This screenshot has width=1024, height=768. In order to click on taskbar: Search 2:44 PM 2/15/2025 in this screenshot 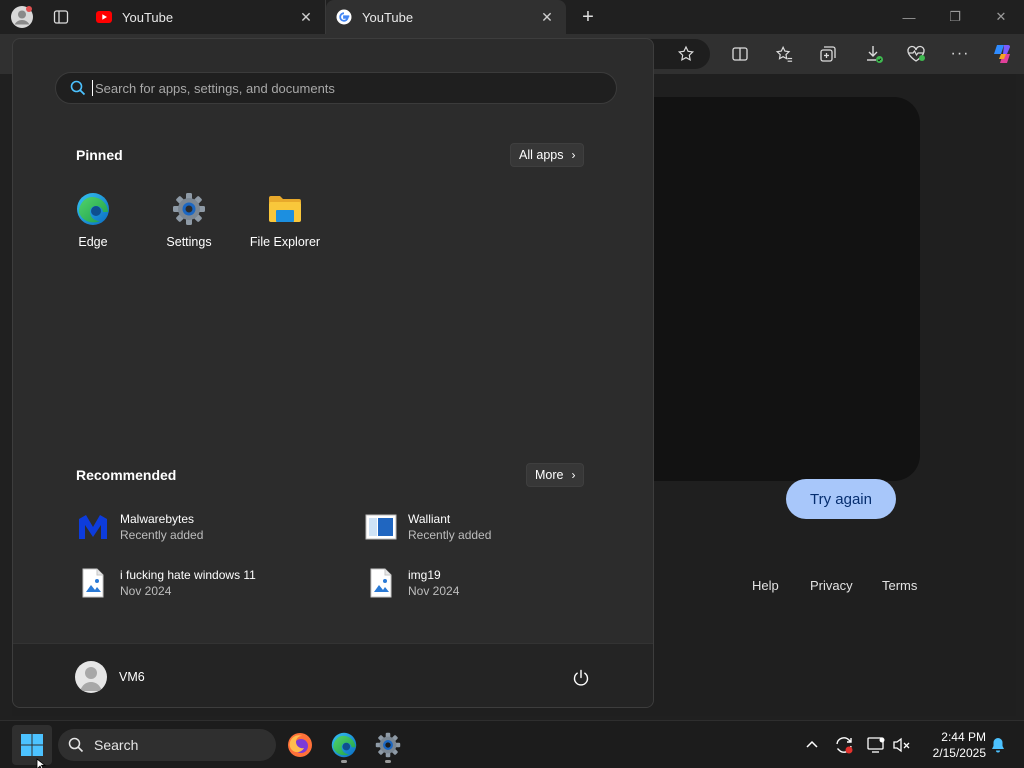, I will do `click(512, 744)`.